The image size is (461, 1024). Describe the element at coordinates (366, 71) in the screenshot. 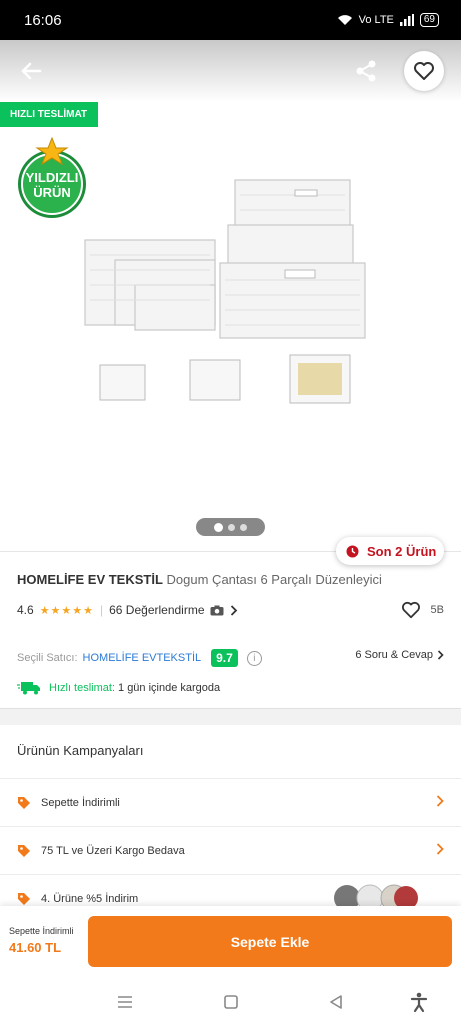

I see `share-icon` at that location.